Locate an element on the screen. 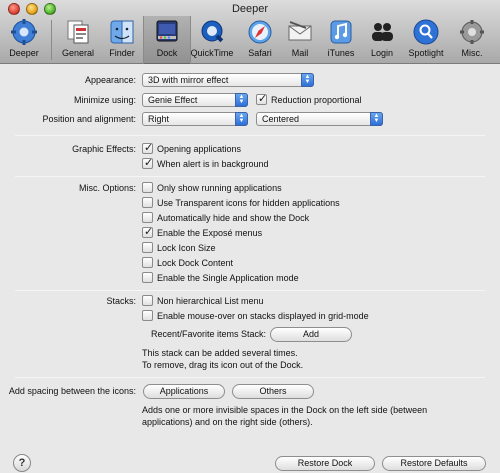 Image resolution: width=500 pixels, height=473 pixels. appearance-label: Appearance: is located at coordinates (110, 80).